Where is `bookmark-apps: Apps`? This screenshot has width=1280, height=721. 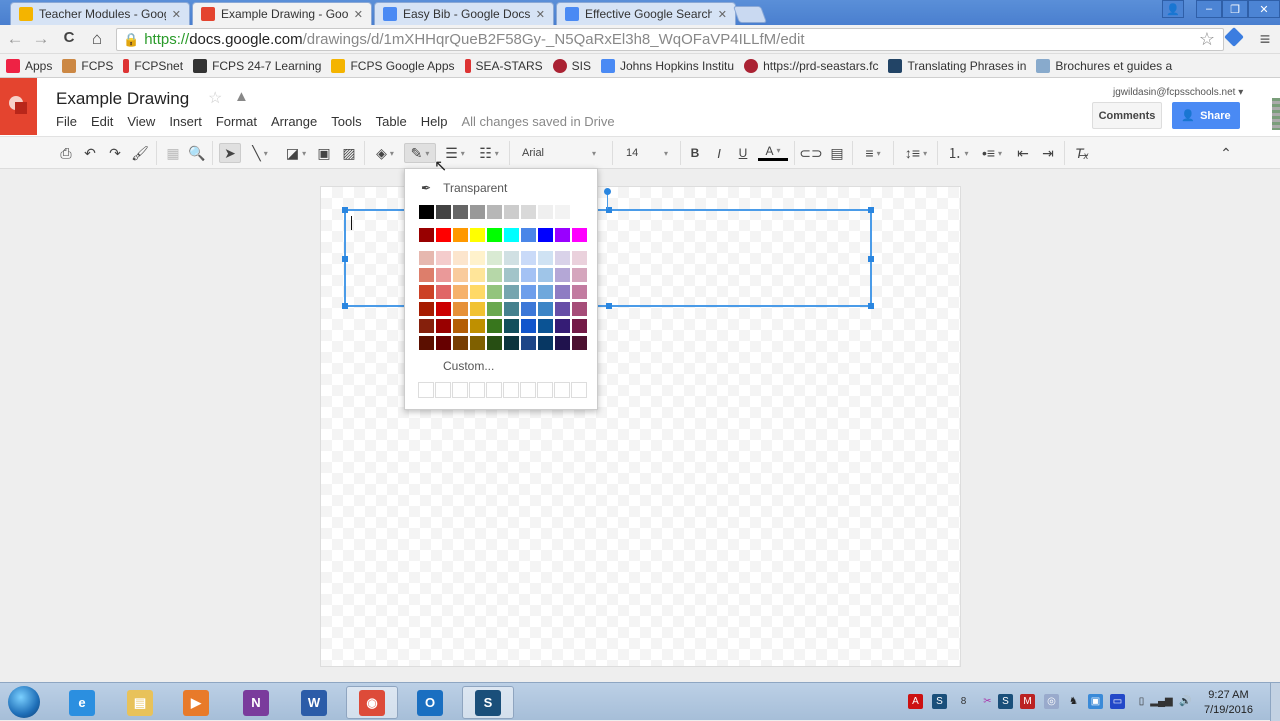 bookmark-apps: Apps is located at coordinates (29, 65).